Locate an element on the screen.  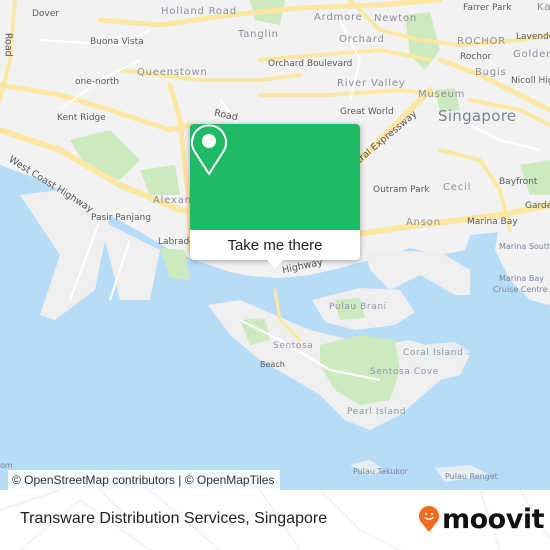
label-great-world: Great World is located at coordinates (367, 112).